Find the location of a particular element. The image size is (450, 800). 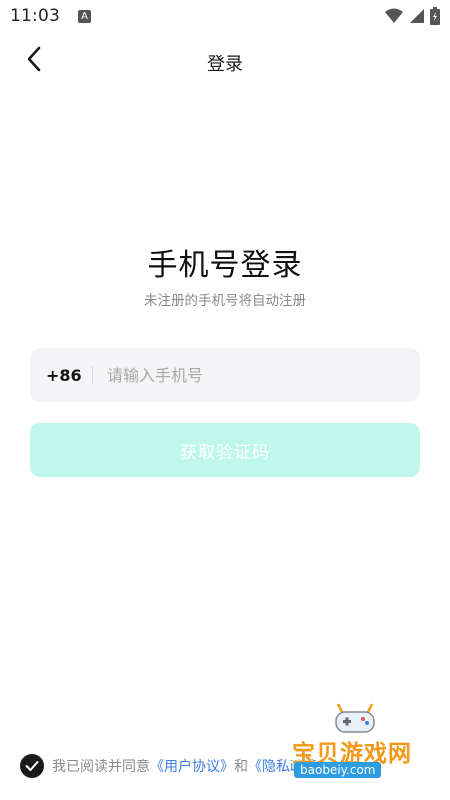

signal-icon is located at coordinates (416, 18).